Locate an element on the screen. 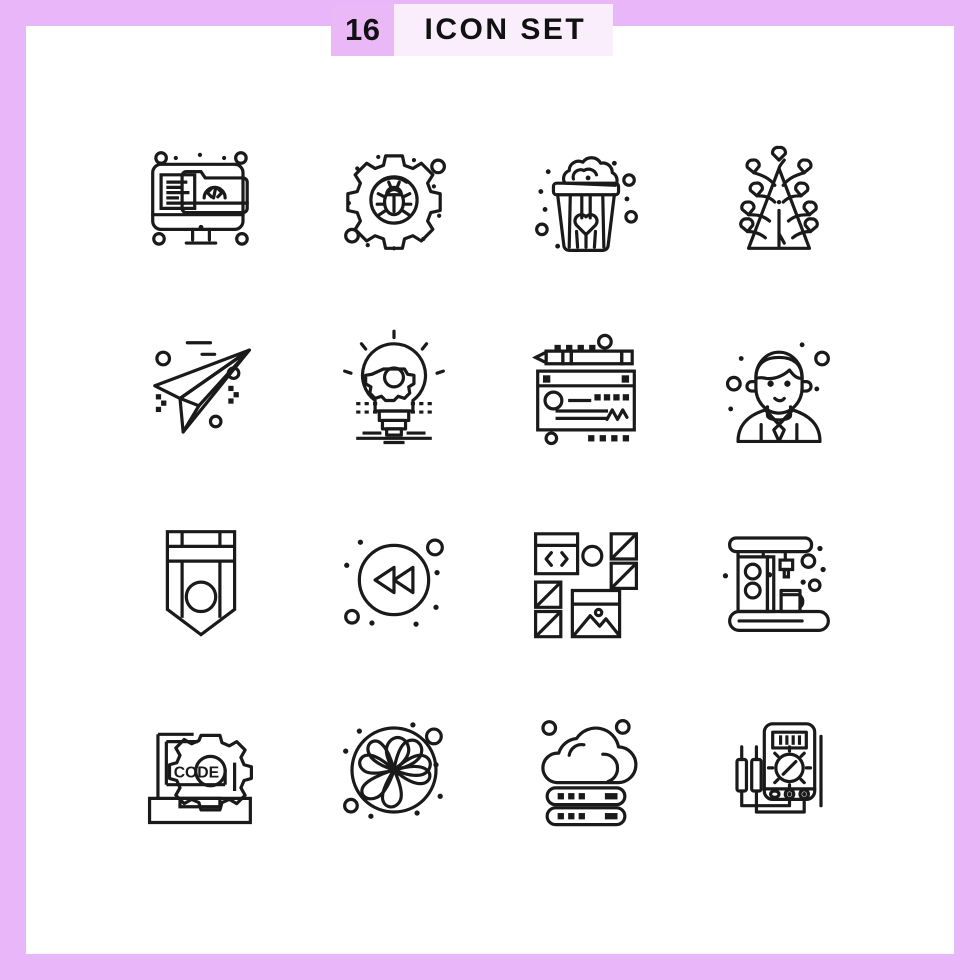 This screenshot has height=980, width=980. businessman-avatar-icon is located at coordinates (779, 397).